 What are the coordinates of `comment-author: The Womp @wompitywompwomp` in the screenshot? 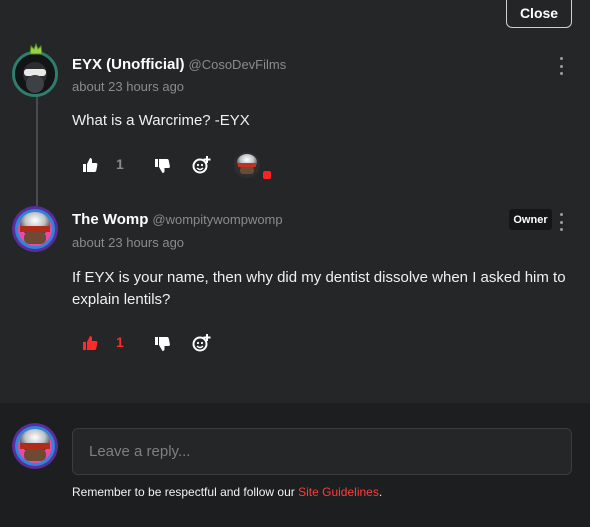 It's located at (177, 219).